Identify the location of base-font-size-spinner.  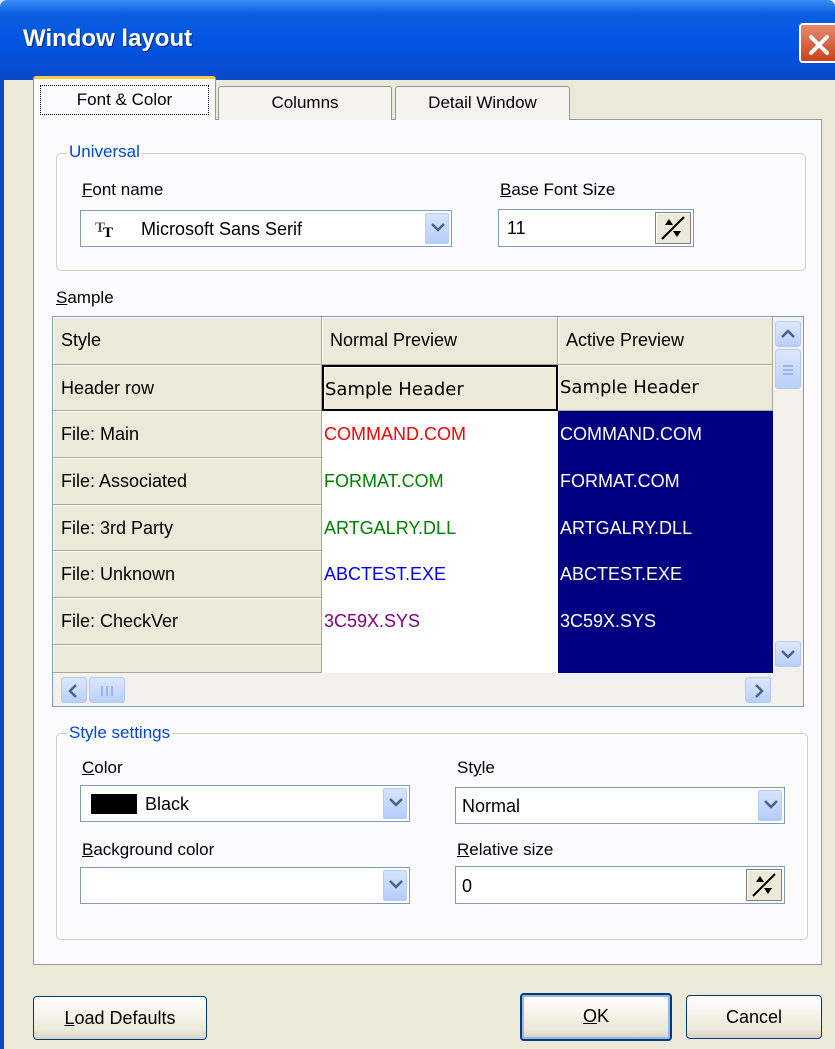
(673, 228).